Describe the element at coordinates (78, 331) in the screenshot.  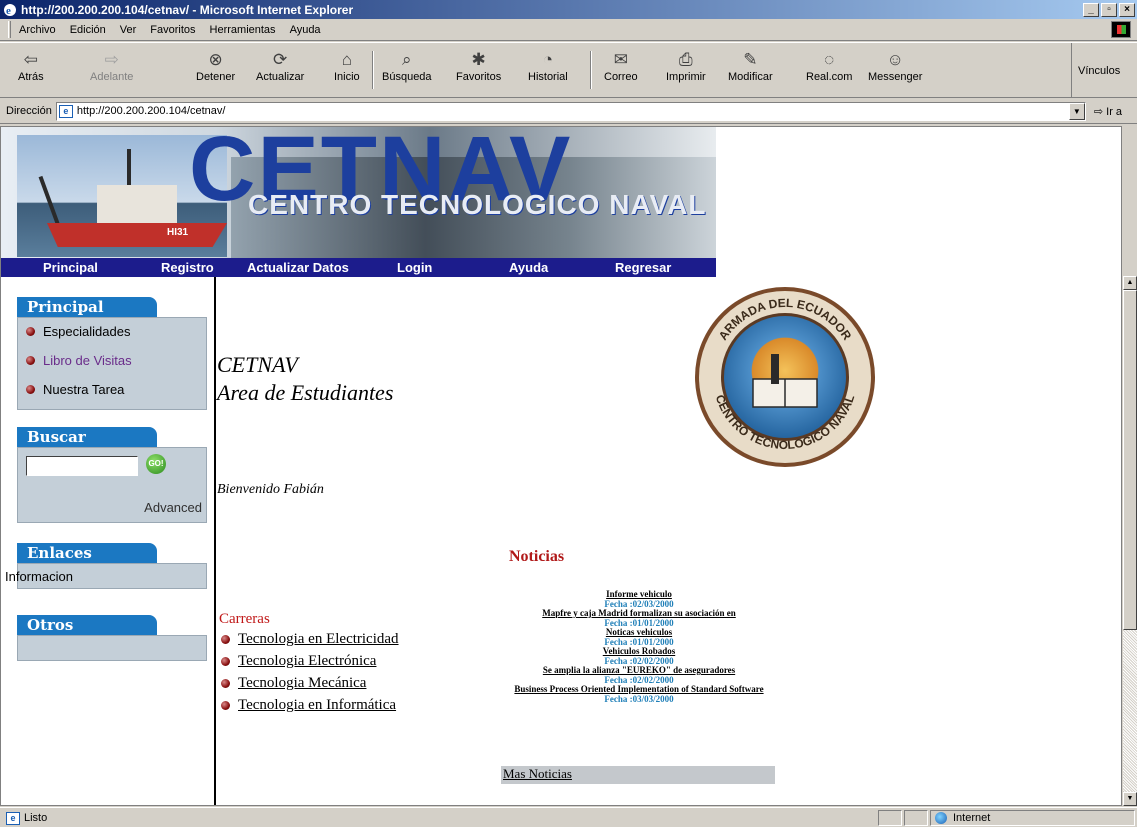
I see `sidebar-item-especialidades: Especialidades` at that location.